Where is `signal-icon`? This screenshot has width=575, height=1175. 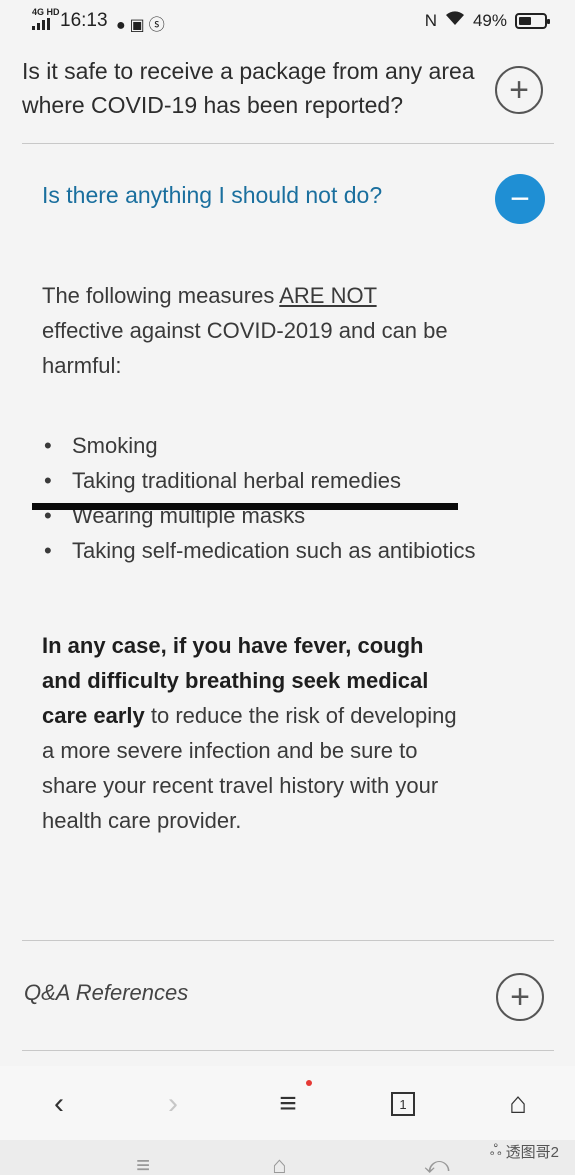
signal-icon is located at coordinates (43, 24).